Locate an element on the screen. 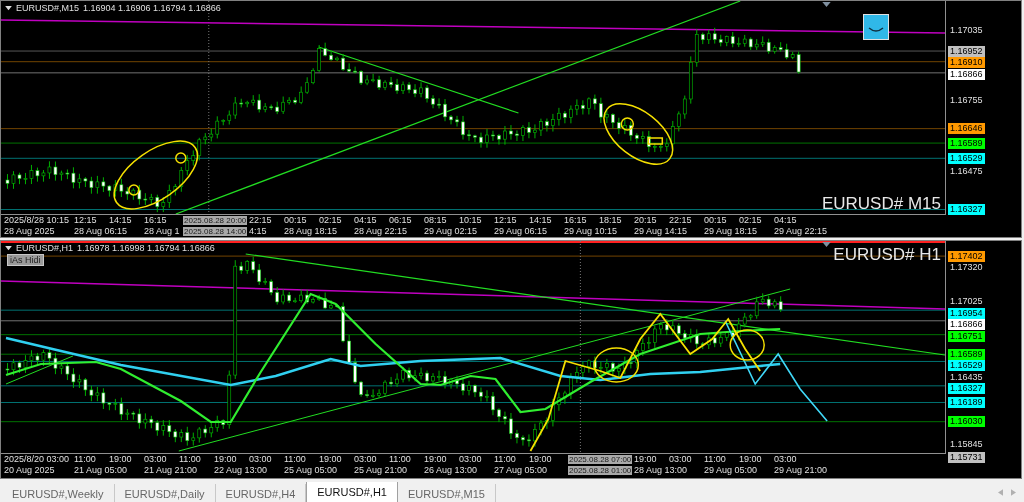 This screenshot has height=502, width=1024. price-tag: 1.16910 is located at coordinates (966, 63).